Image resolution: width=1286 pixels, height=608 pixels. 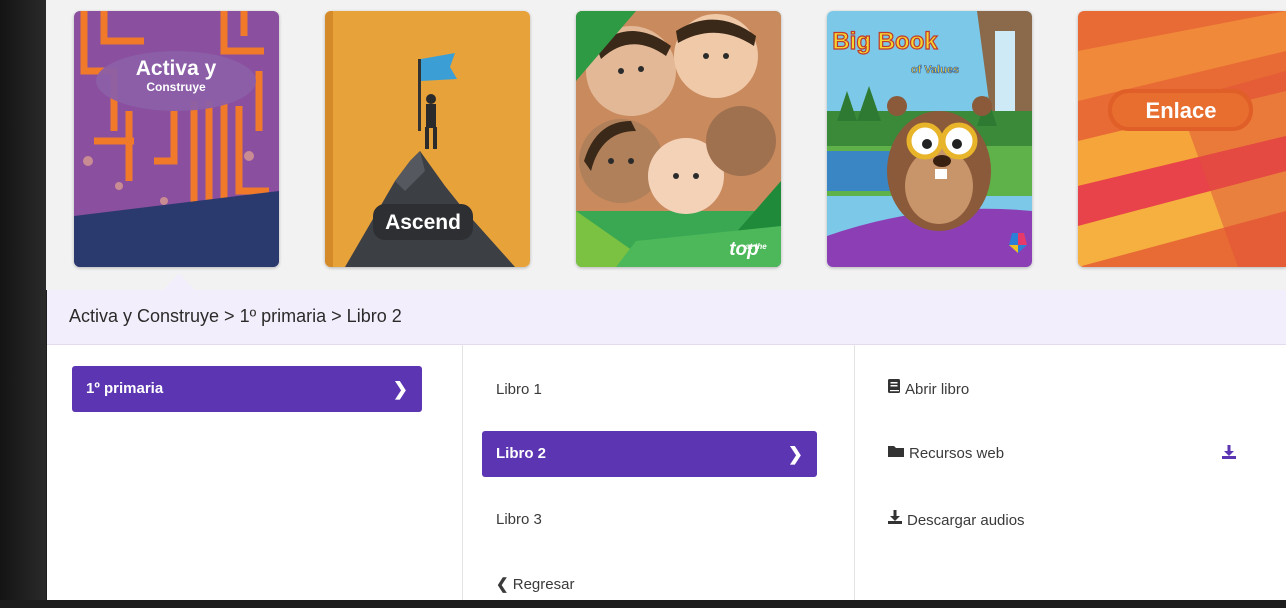 What do you see at coordinates (255, 472) in the screenshot?
I see `level-column: 1º primaria ❯` at bounding box center [255, 472].